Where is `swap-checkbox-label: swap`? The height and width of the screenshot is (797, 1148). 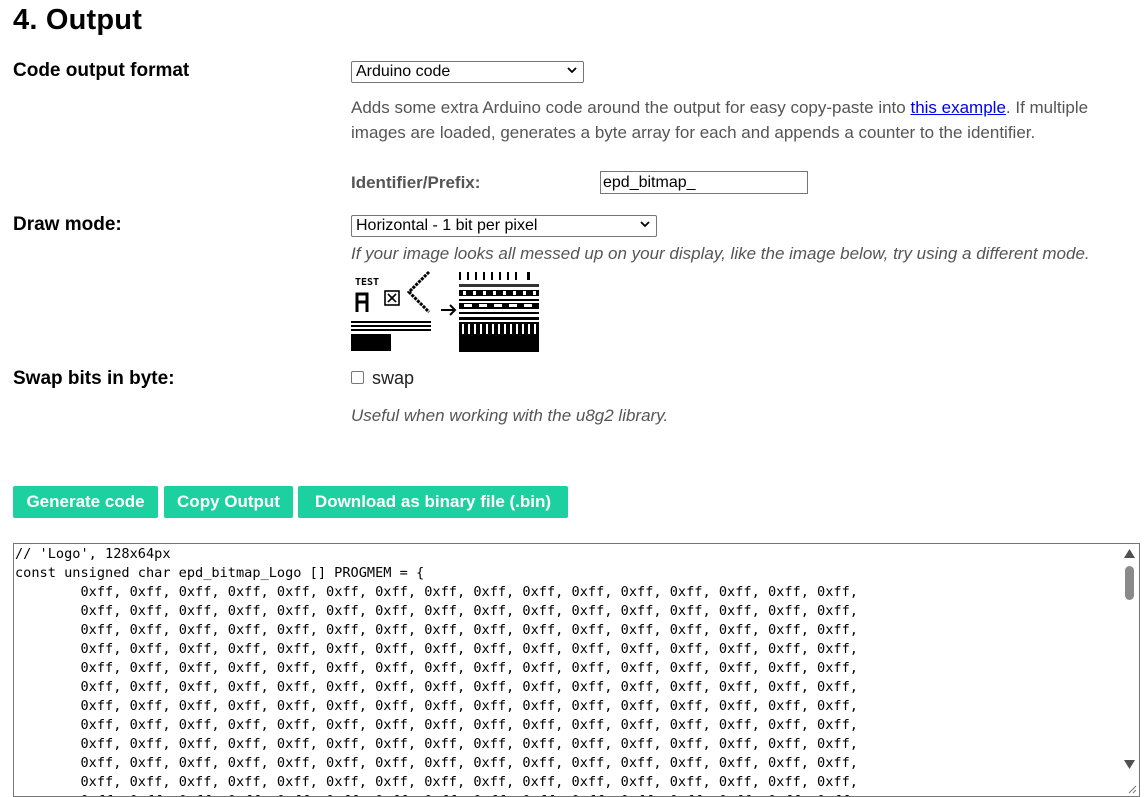
swap-checkbox-label: swap is located at coordinates (393, 378).